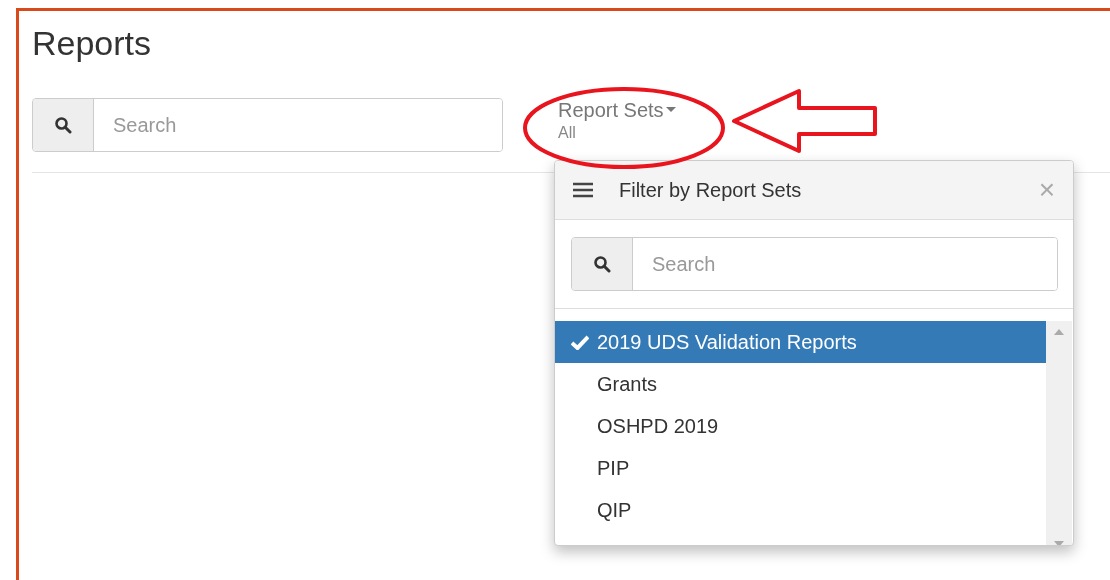 This screenshot has width=1110, height=580. I want to click on menu-icon, so click(583, 190).